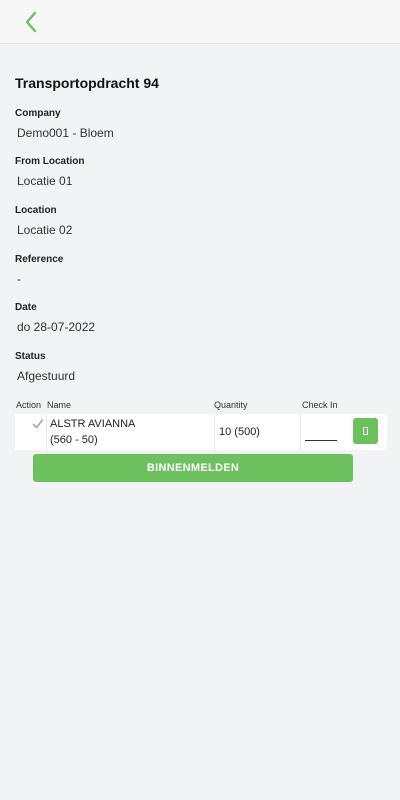 The height and width of the screenshot is (800, 400). Describe the element at coordinates (201, 406) in the screenshot. I see `table-header: Action Name Quantity Check In` at that location.